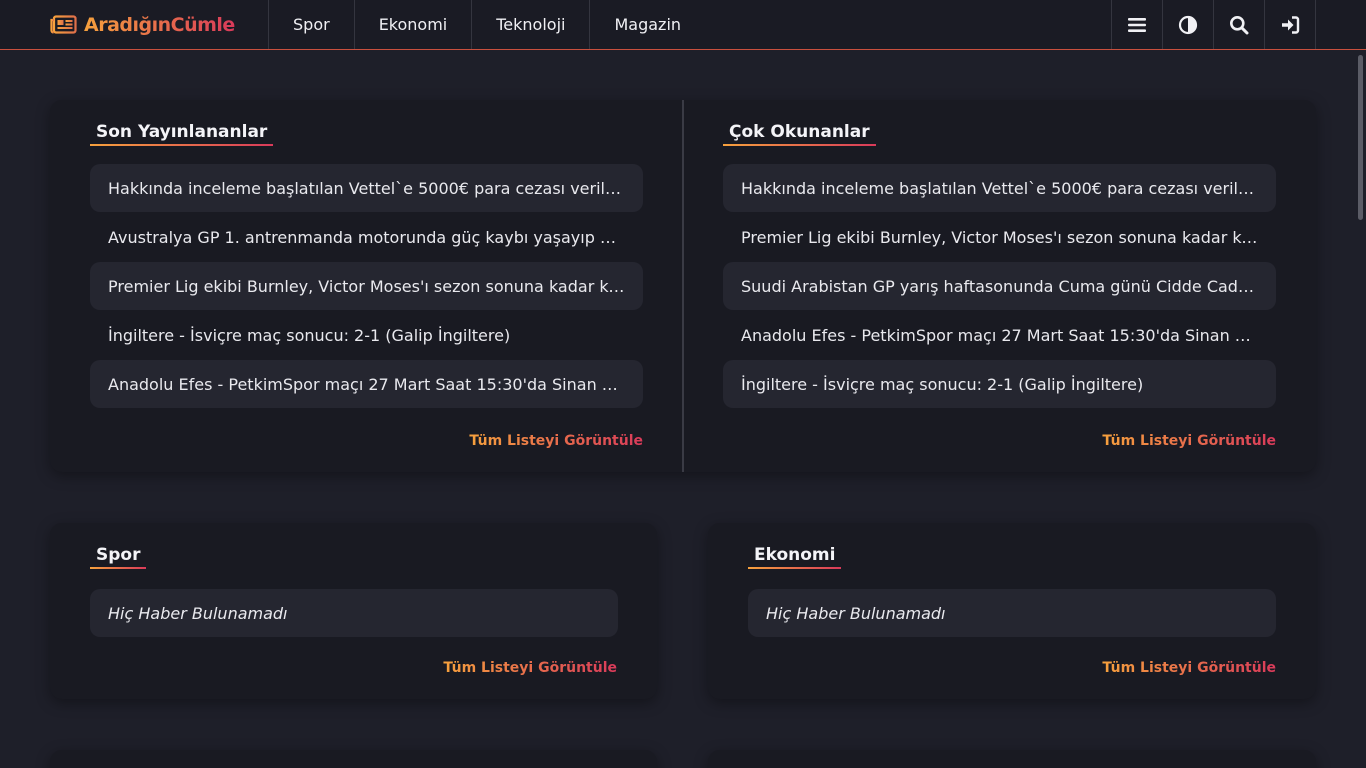 This screenshot has height=768, width=1366. I want to click on nav-item-ekonomi: Ekonomi, so click(414, 24).